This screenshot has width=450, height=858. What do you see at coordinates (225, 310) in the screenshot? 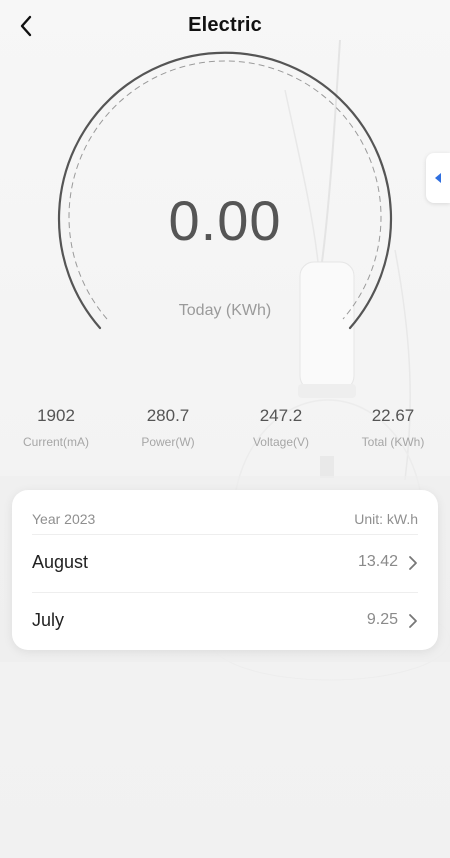
I see `today-energy-label: Today (KWh)` at bounding box center [225, 310].